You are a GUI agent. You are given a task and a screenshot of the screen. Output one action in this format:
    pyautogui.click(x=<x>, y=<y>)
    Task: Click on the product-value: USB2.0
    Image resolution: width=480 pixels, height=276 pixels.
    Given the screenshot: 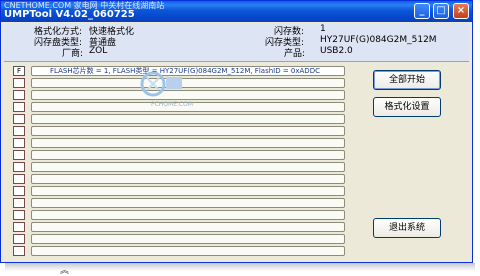 What is the action you would take?
    pyautogui.click(x=336, y=51)
    